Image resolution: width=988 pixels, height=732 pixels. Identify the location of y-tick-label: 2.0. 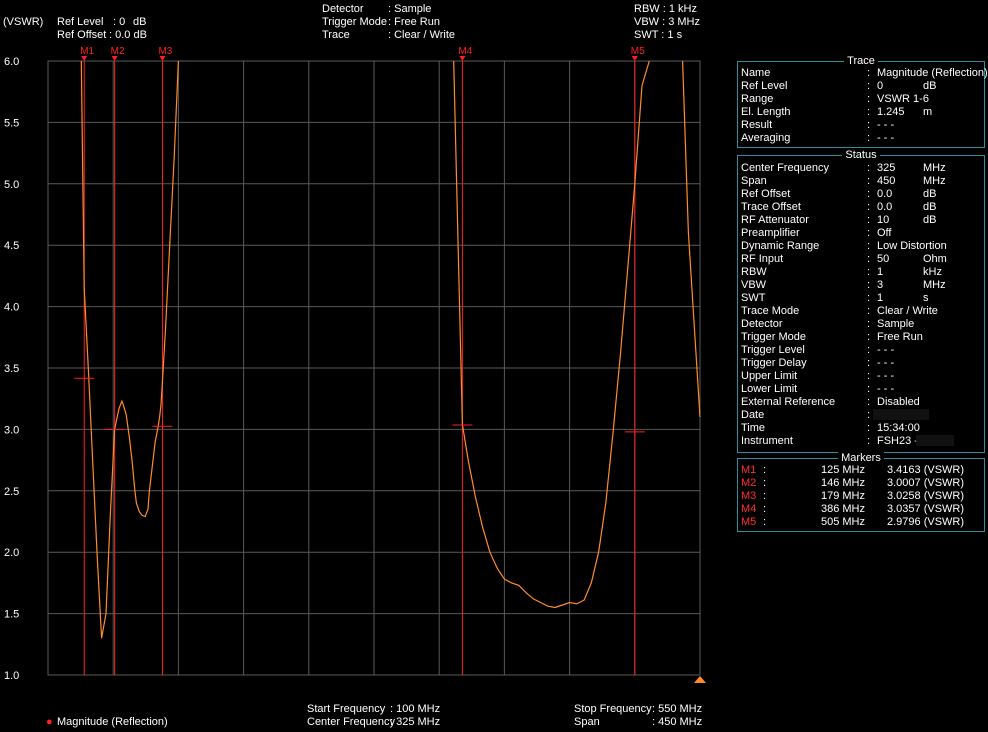
(11, 553).